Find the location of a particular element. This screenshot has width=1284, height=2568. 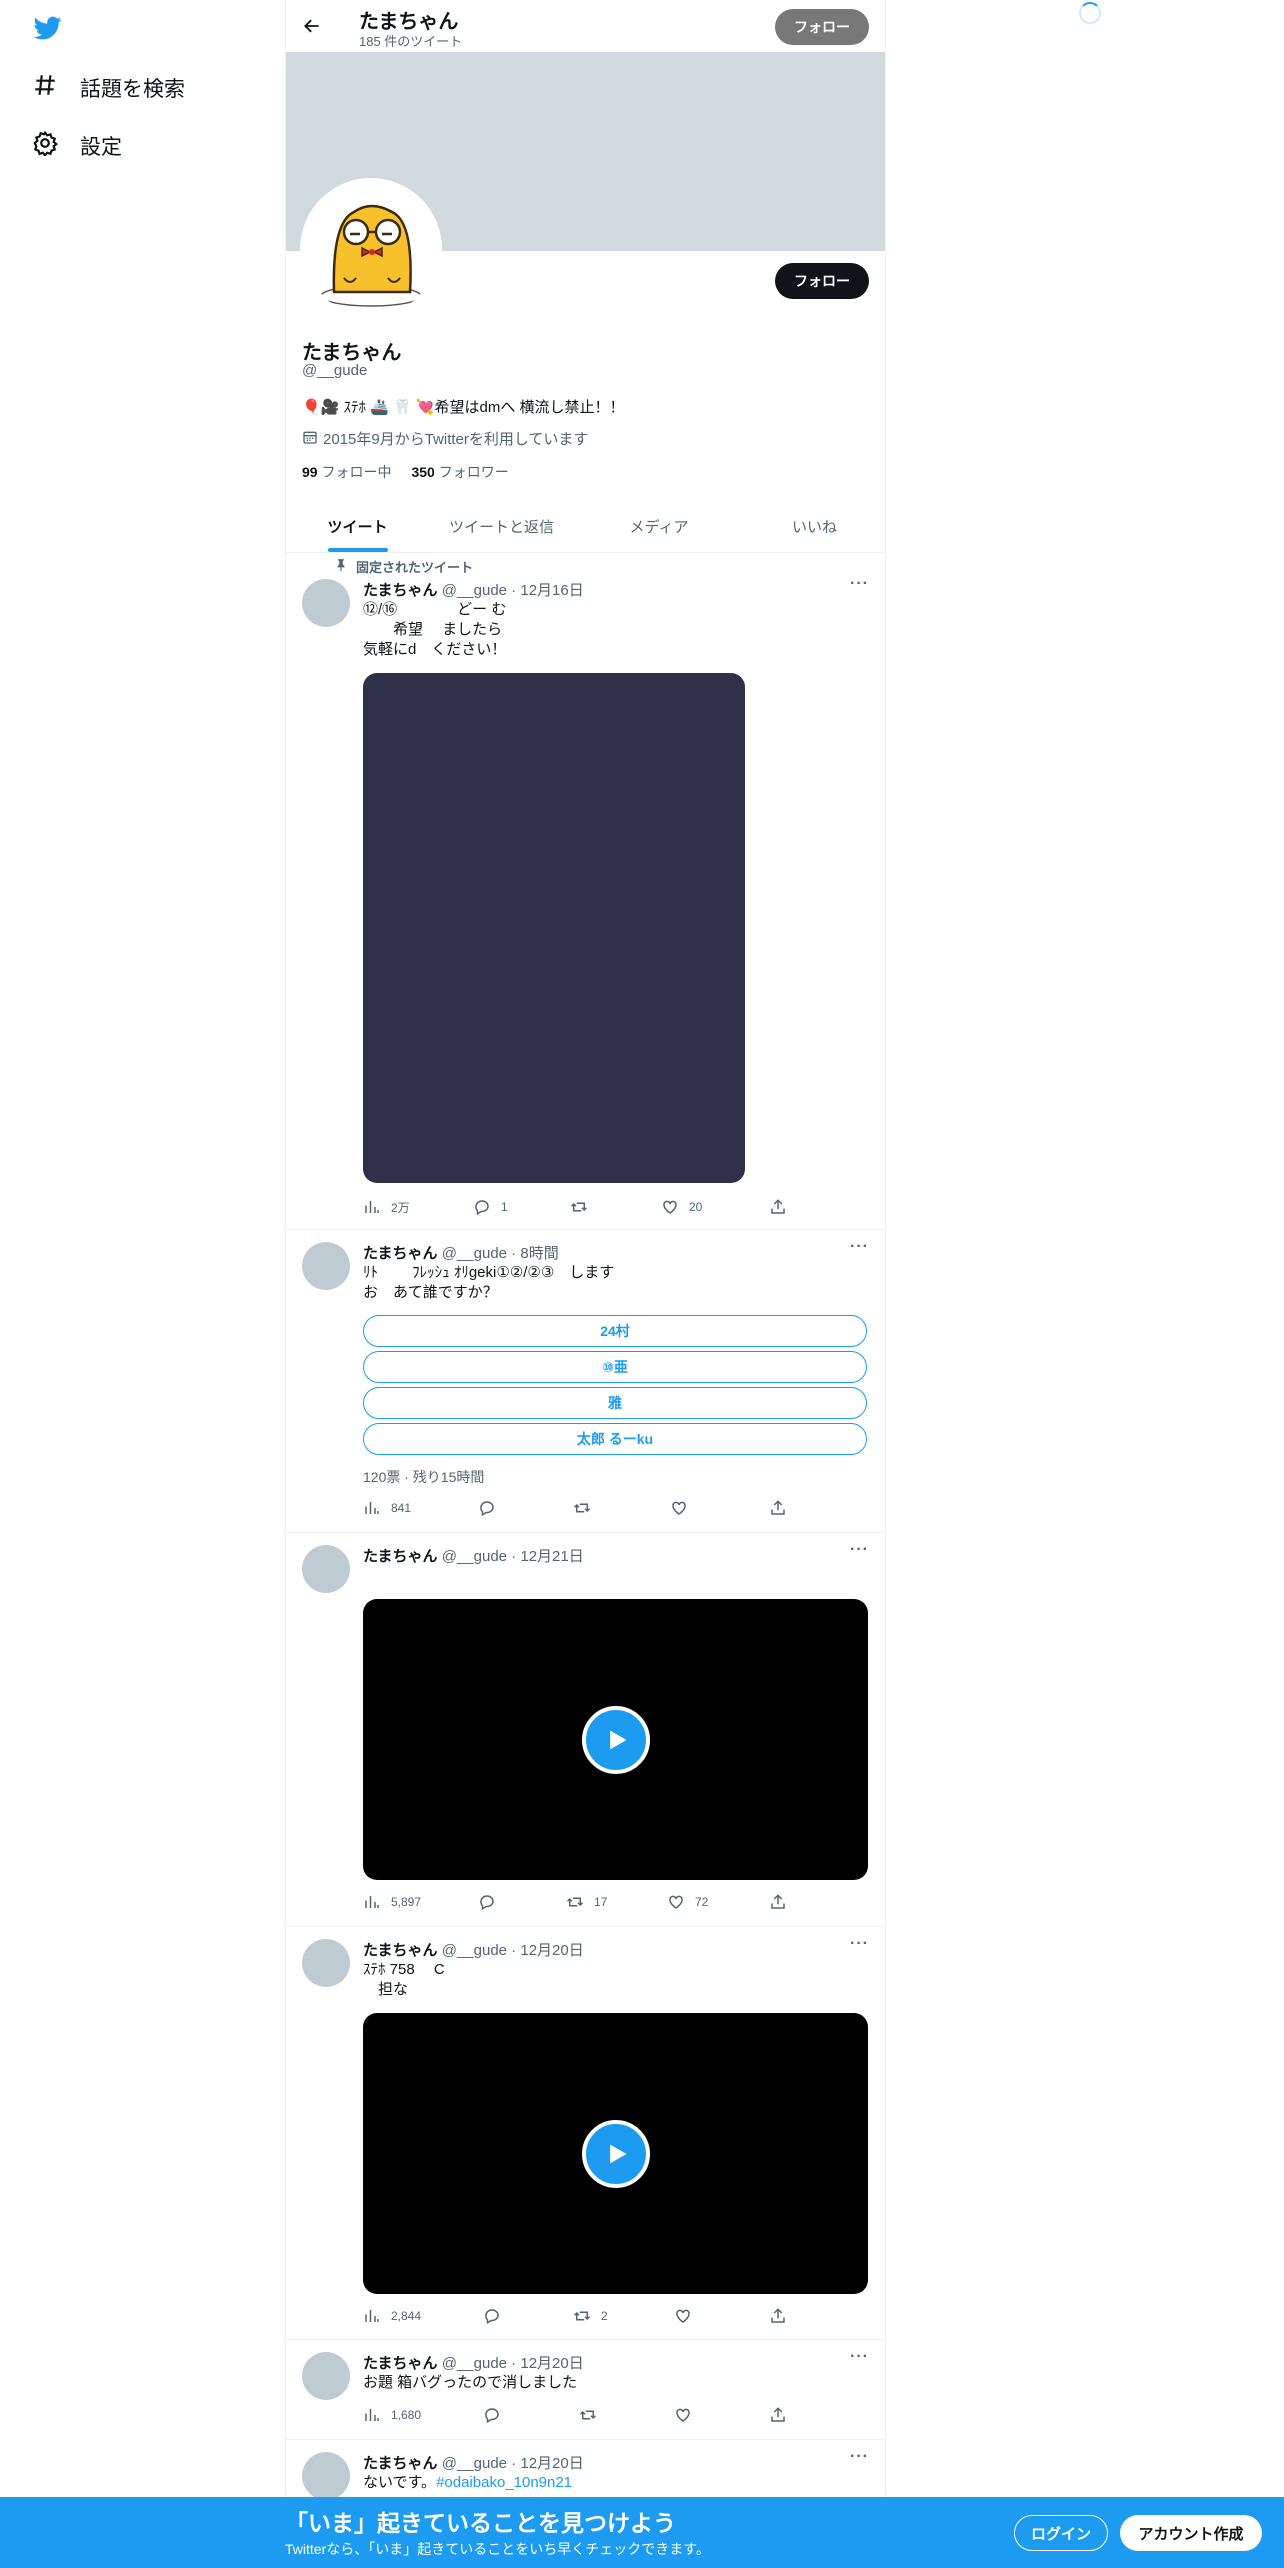

reply-button: 1 is located at coordinates (490, 1207).